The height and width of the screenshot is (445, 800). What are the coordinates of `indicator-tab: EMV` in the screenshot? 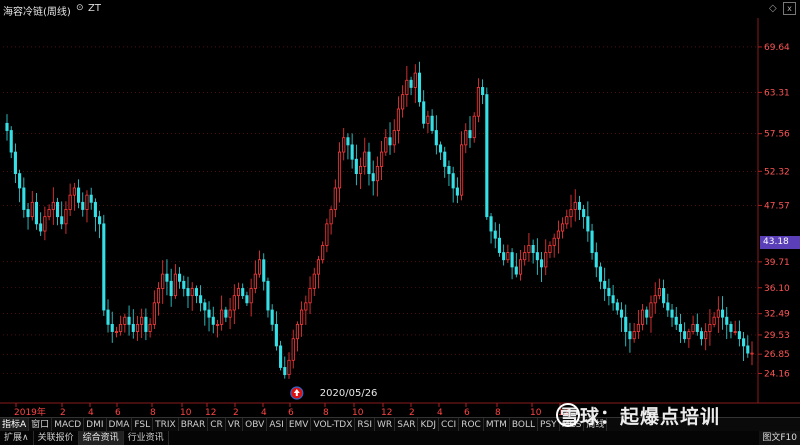 It's located at (299, 425).